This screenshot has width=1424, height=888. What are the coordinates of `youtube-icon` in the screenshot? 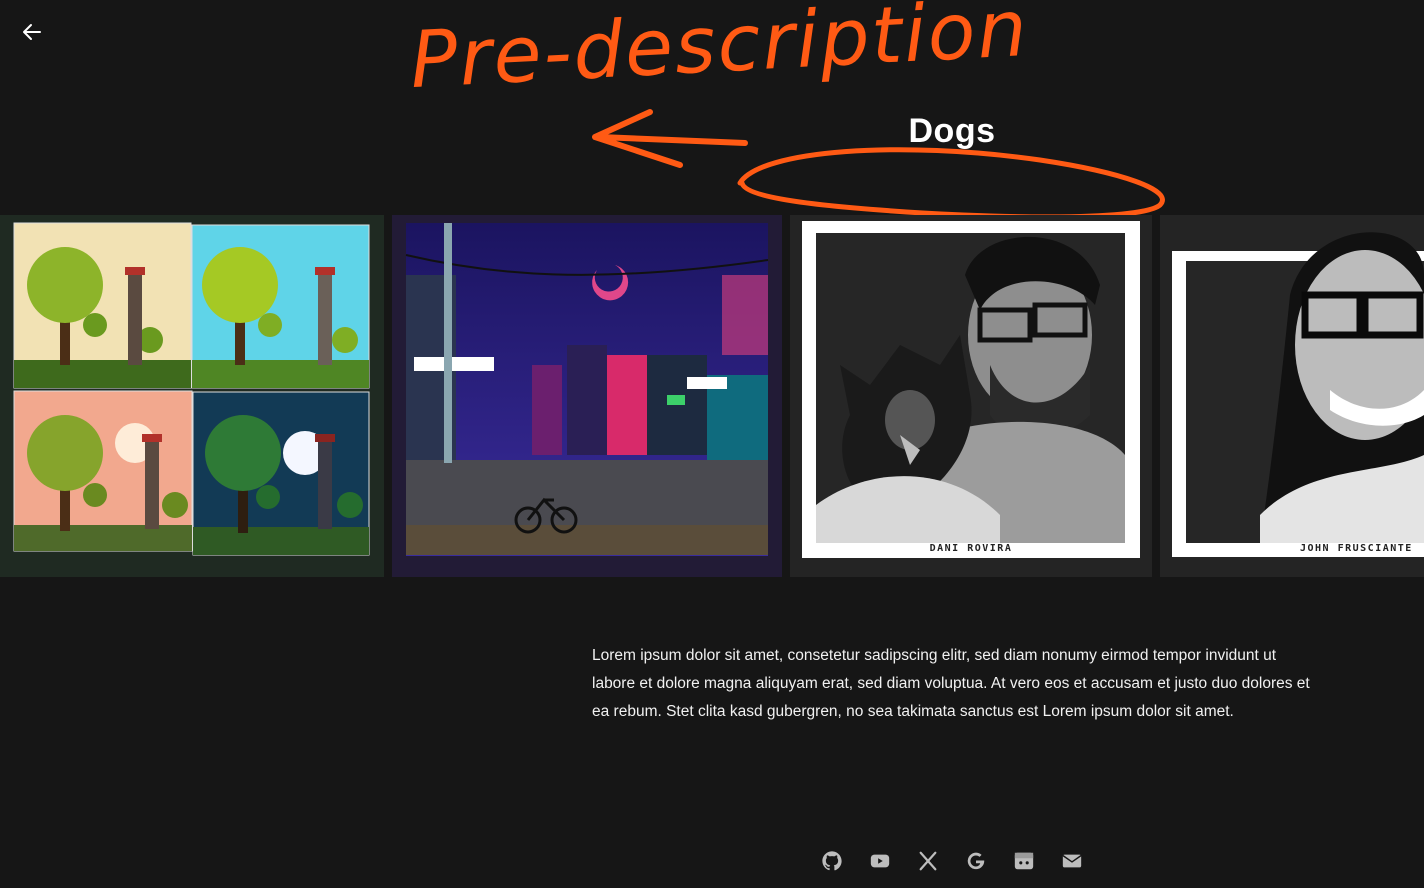 It's located at (880, 861).